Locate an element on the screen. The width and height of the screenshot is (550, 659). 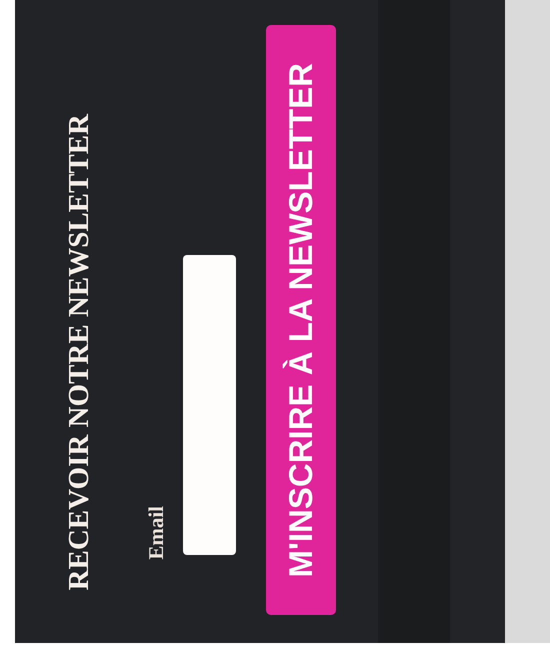
subscribe-button: M'INSCRIRE À LA NEWSLETTER is located at coordinates (301, 320).